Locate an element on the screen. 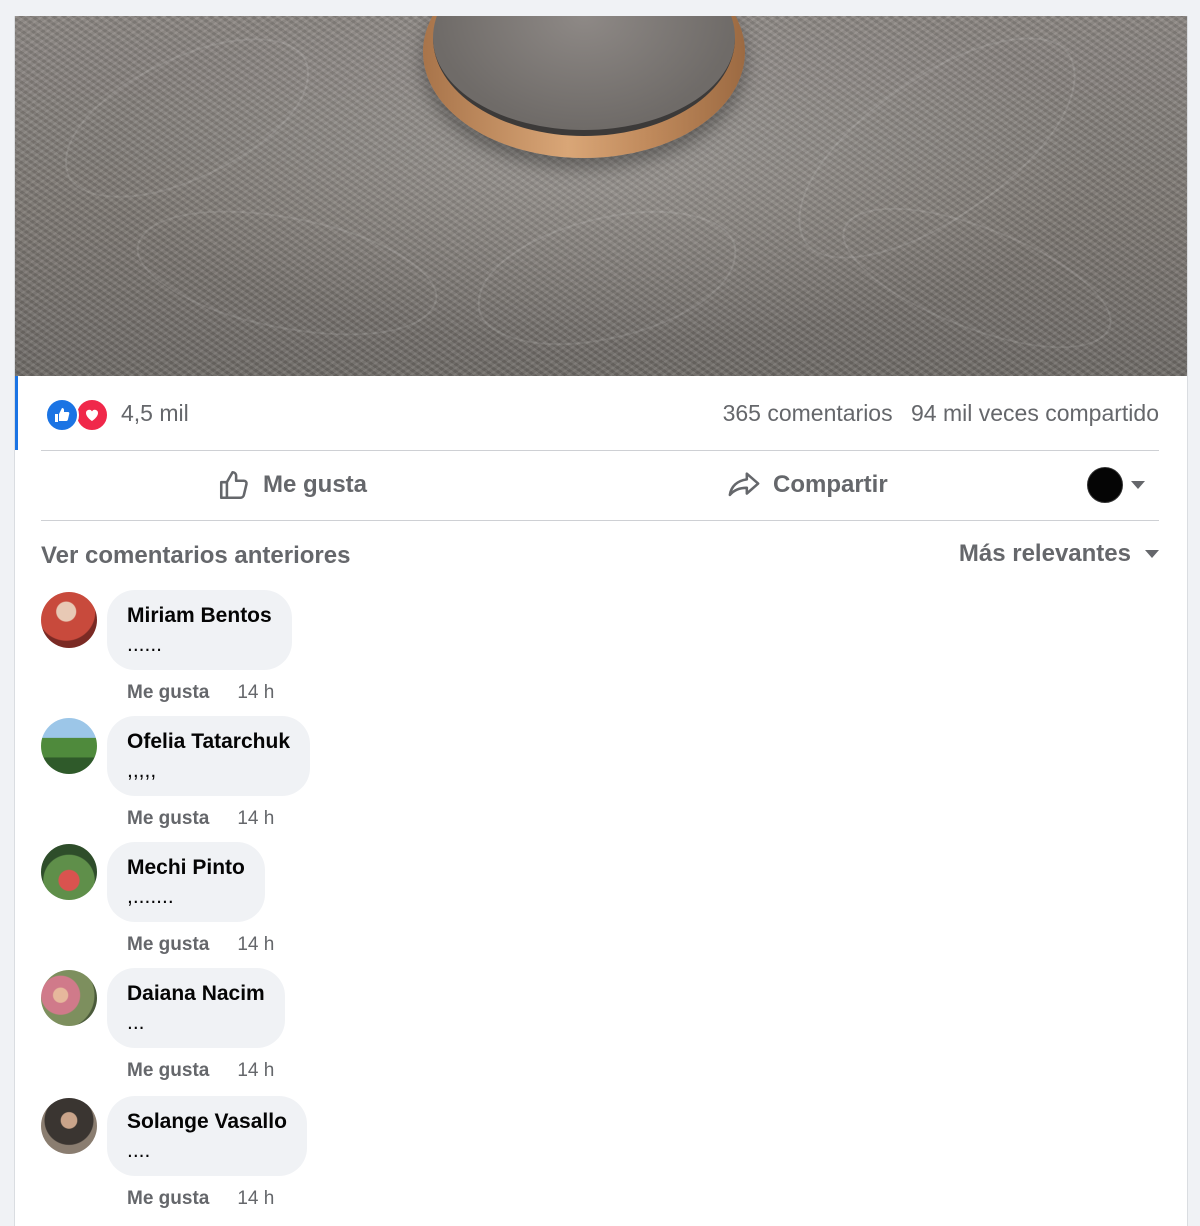 Image resolution: width=1200 pixels, height=1226 pixels. thumbs-up-icon is located at coordinates (233, 485).